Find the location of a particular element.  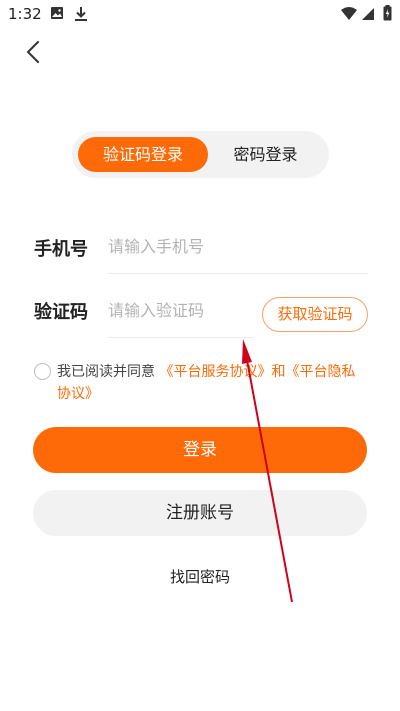

download-icon is located at coordinates (81, 14).